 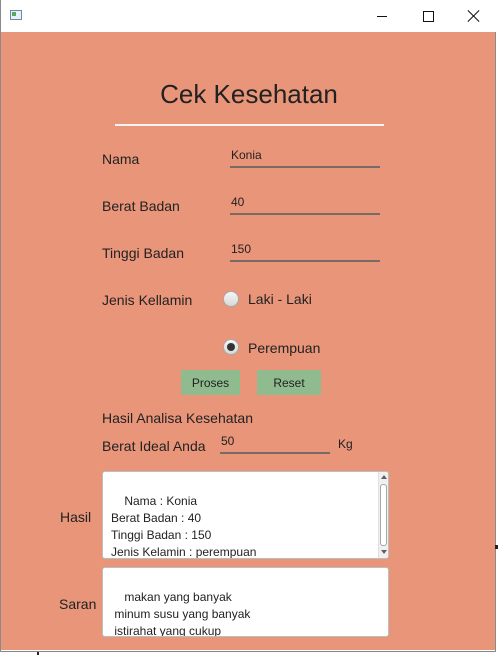 I want to click on berat-underline, so click(x=305, y=214).